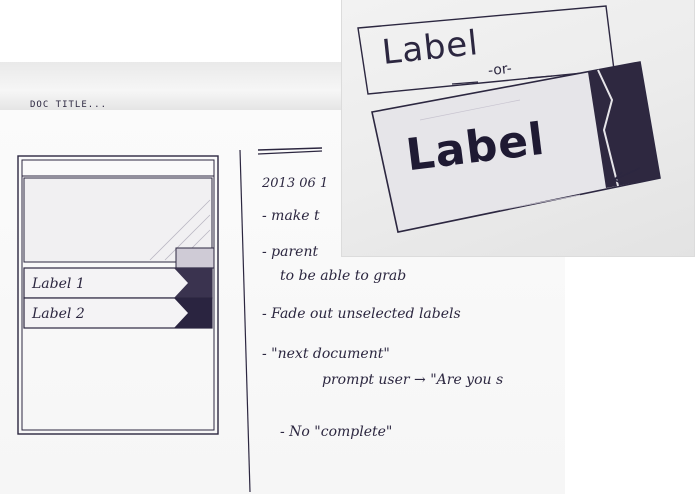 This screenshot has width=700, height=500. What do you see at coordinates (500, 70) in the screenshot?
I see `zoom-separator: -or-` at bounding box center [500, 70].